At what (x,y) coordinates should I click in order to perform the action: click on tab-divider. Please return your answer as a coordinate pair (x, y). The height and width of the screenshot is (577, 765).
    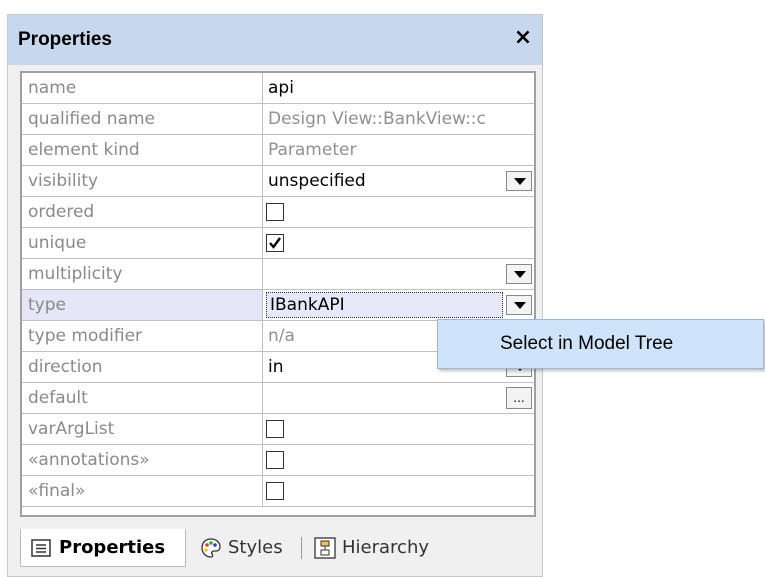
    Looking at the image, I should click on (301, 548).